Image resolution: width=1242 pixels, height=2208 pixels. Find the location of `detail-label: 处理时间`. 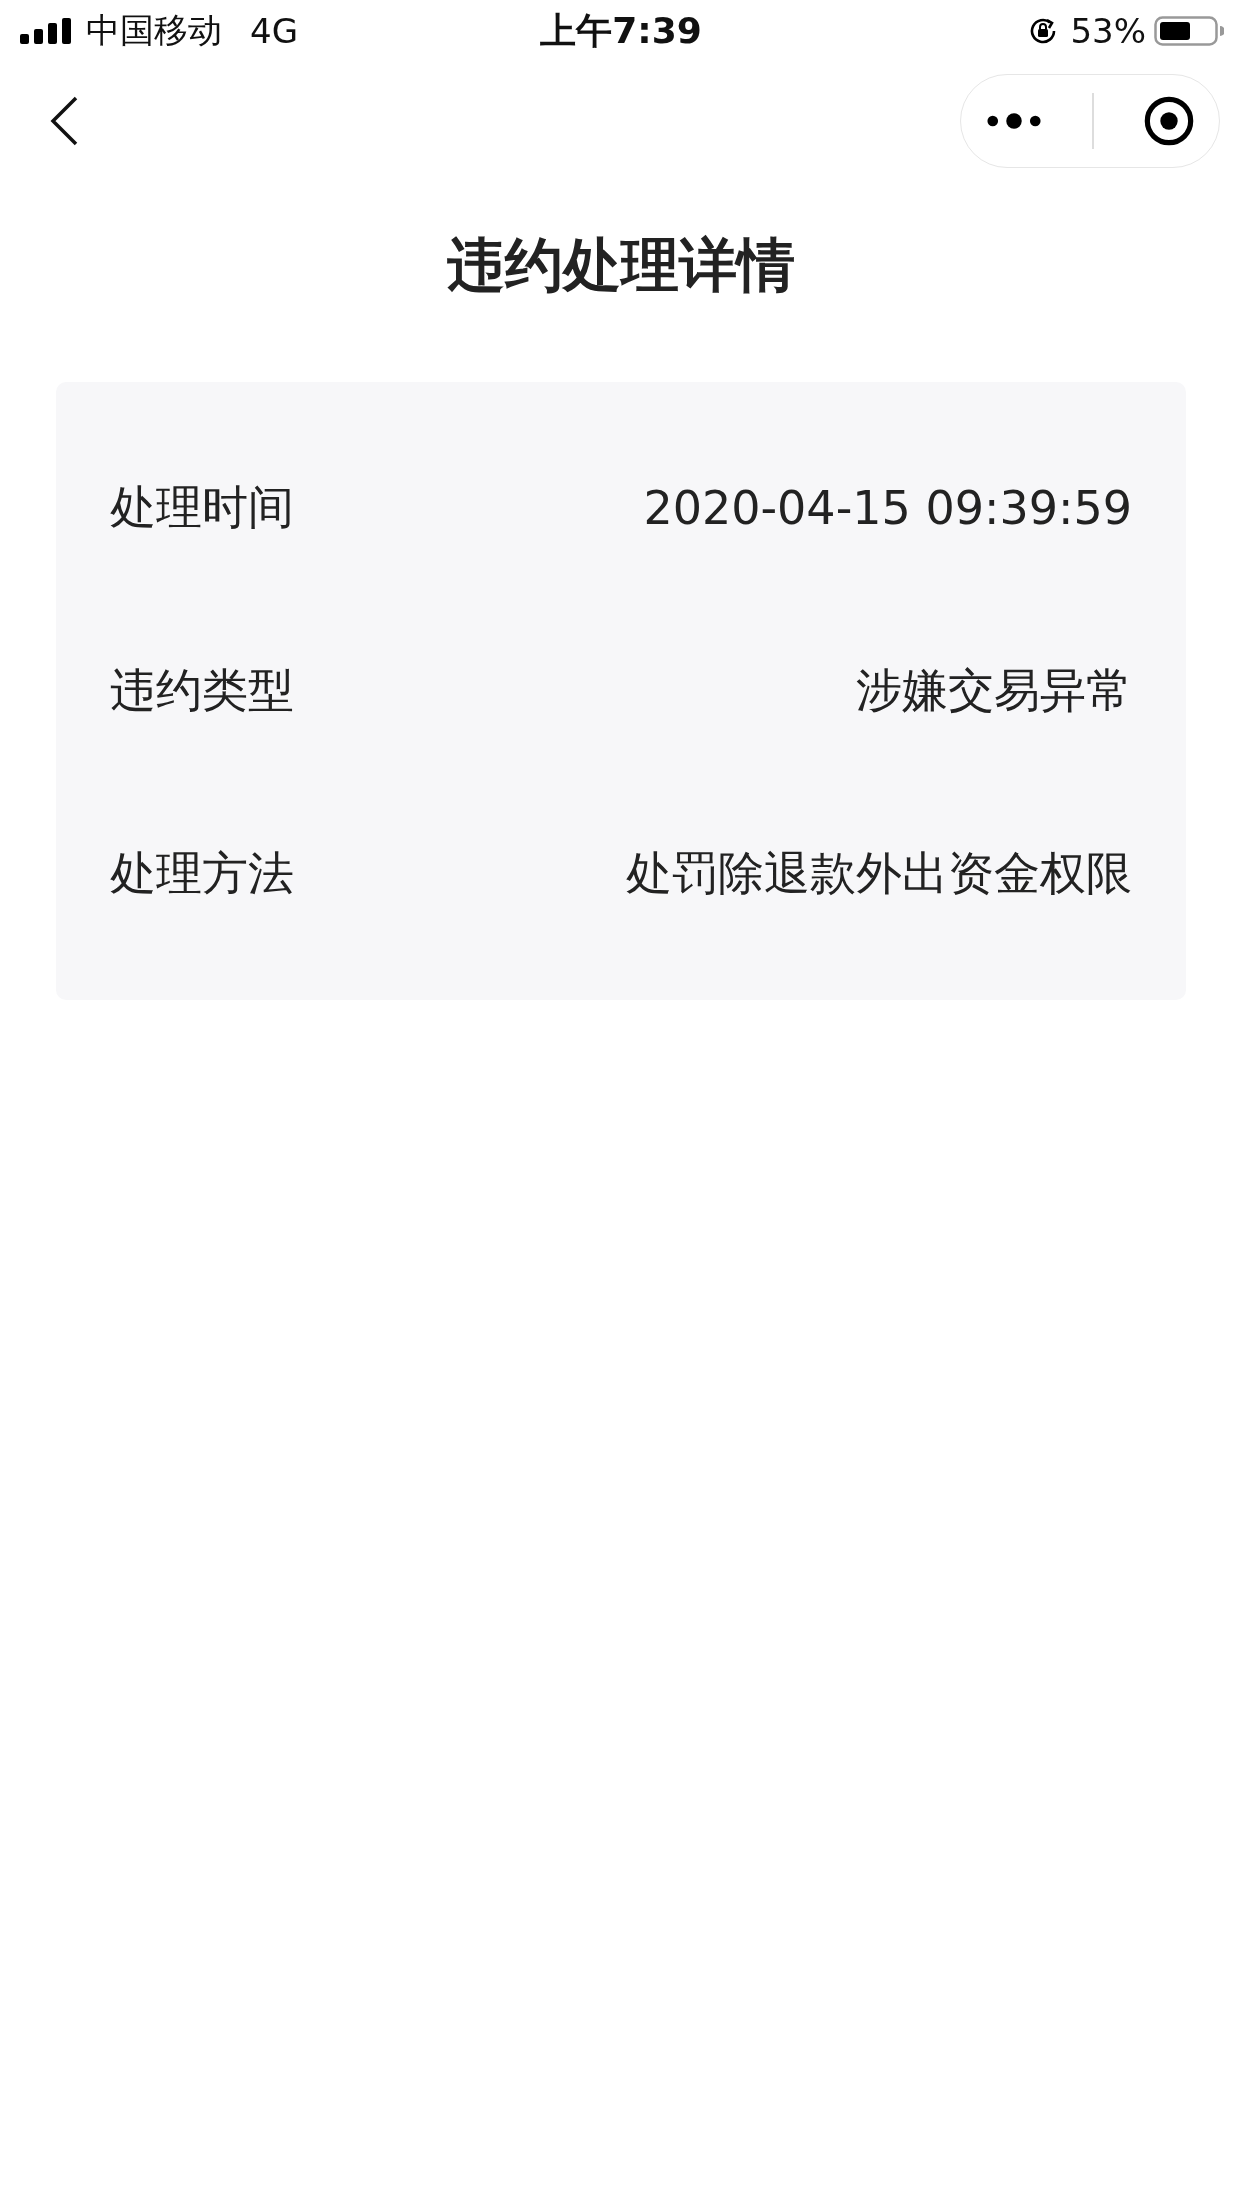

detail-label: 处理时间 is located at coordinates (202, 507).